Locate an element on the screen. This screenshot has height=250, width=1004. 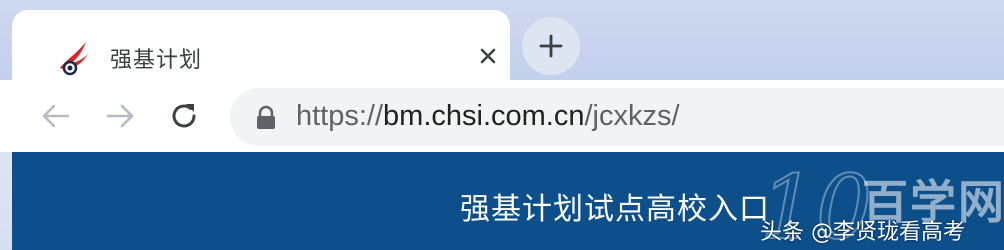
lock-icon is located at coordinates (266, 118).